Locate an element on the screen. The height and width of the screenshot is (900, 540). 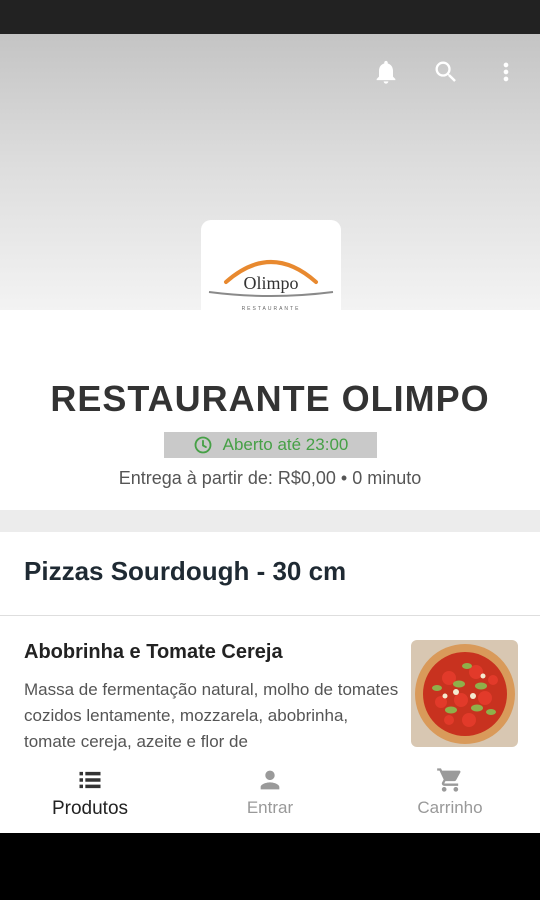
restaurant-name: RESTAURANTE OLIMPO is located at coordinates (270, 398).